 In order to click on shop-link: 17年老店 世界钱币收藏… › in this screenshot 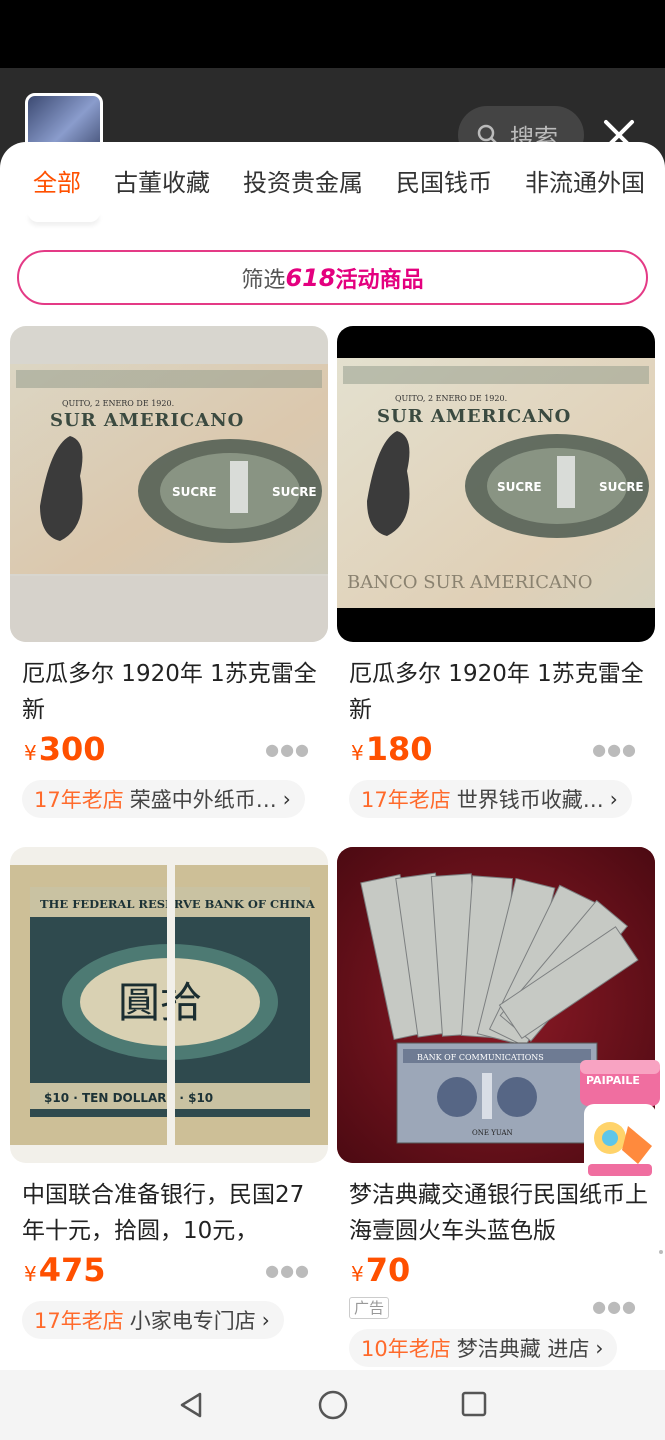, I will do `click(490, 799)`.